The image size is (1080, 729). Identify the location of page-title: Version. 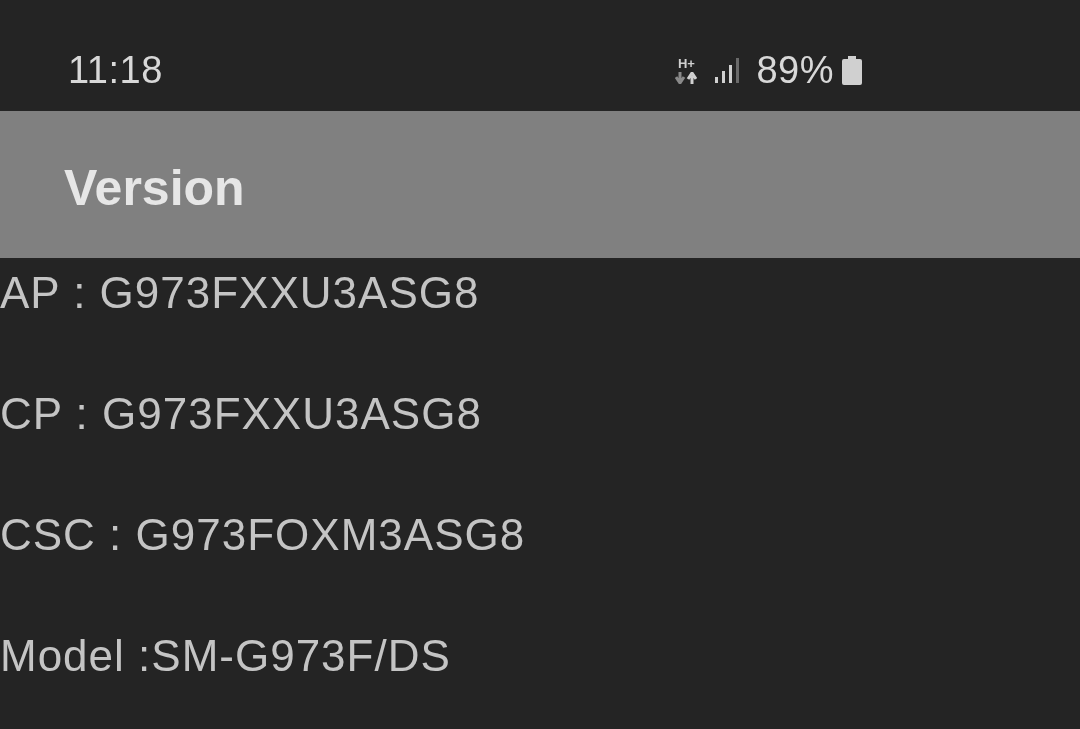
(154, 187).